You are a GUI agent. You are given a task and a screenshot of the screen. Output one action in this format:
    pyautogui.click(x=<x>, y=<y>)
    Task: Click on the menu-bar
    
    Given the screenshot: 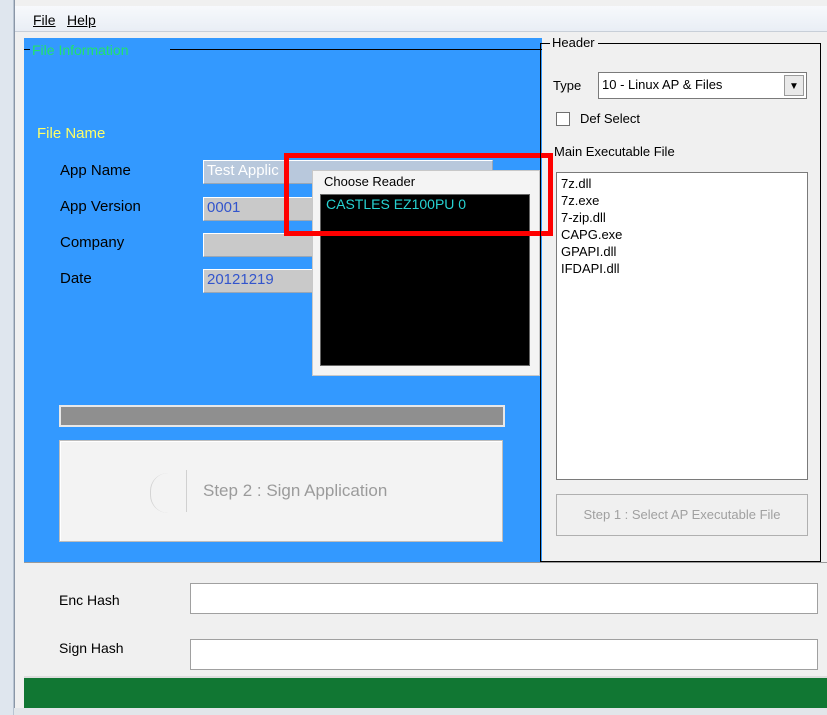 What is the action you would take?
    pyautogui.click(x=421, y=19)
    